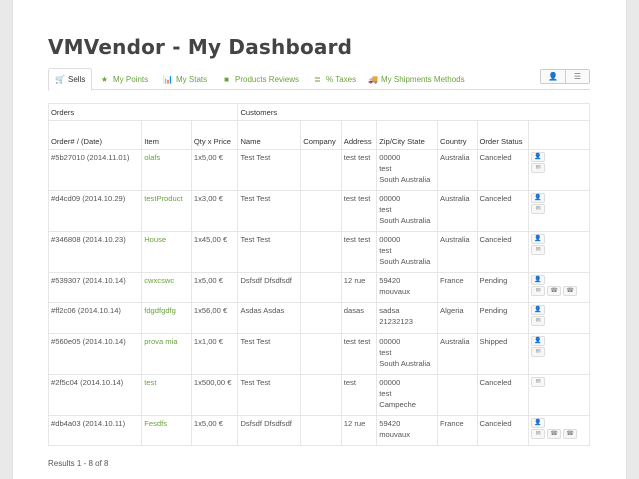 The width and height of the screenshot is (639, 479). What do you see at coordinates (166, 318) in the screenshot?
I see `cell-item: fdgdfgdfg` at bounding box center [166, 318].